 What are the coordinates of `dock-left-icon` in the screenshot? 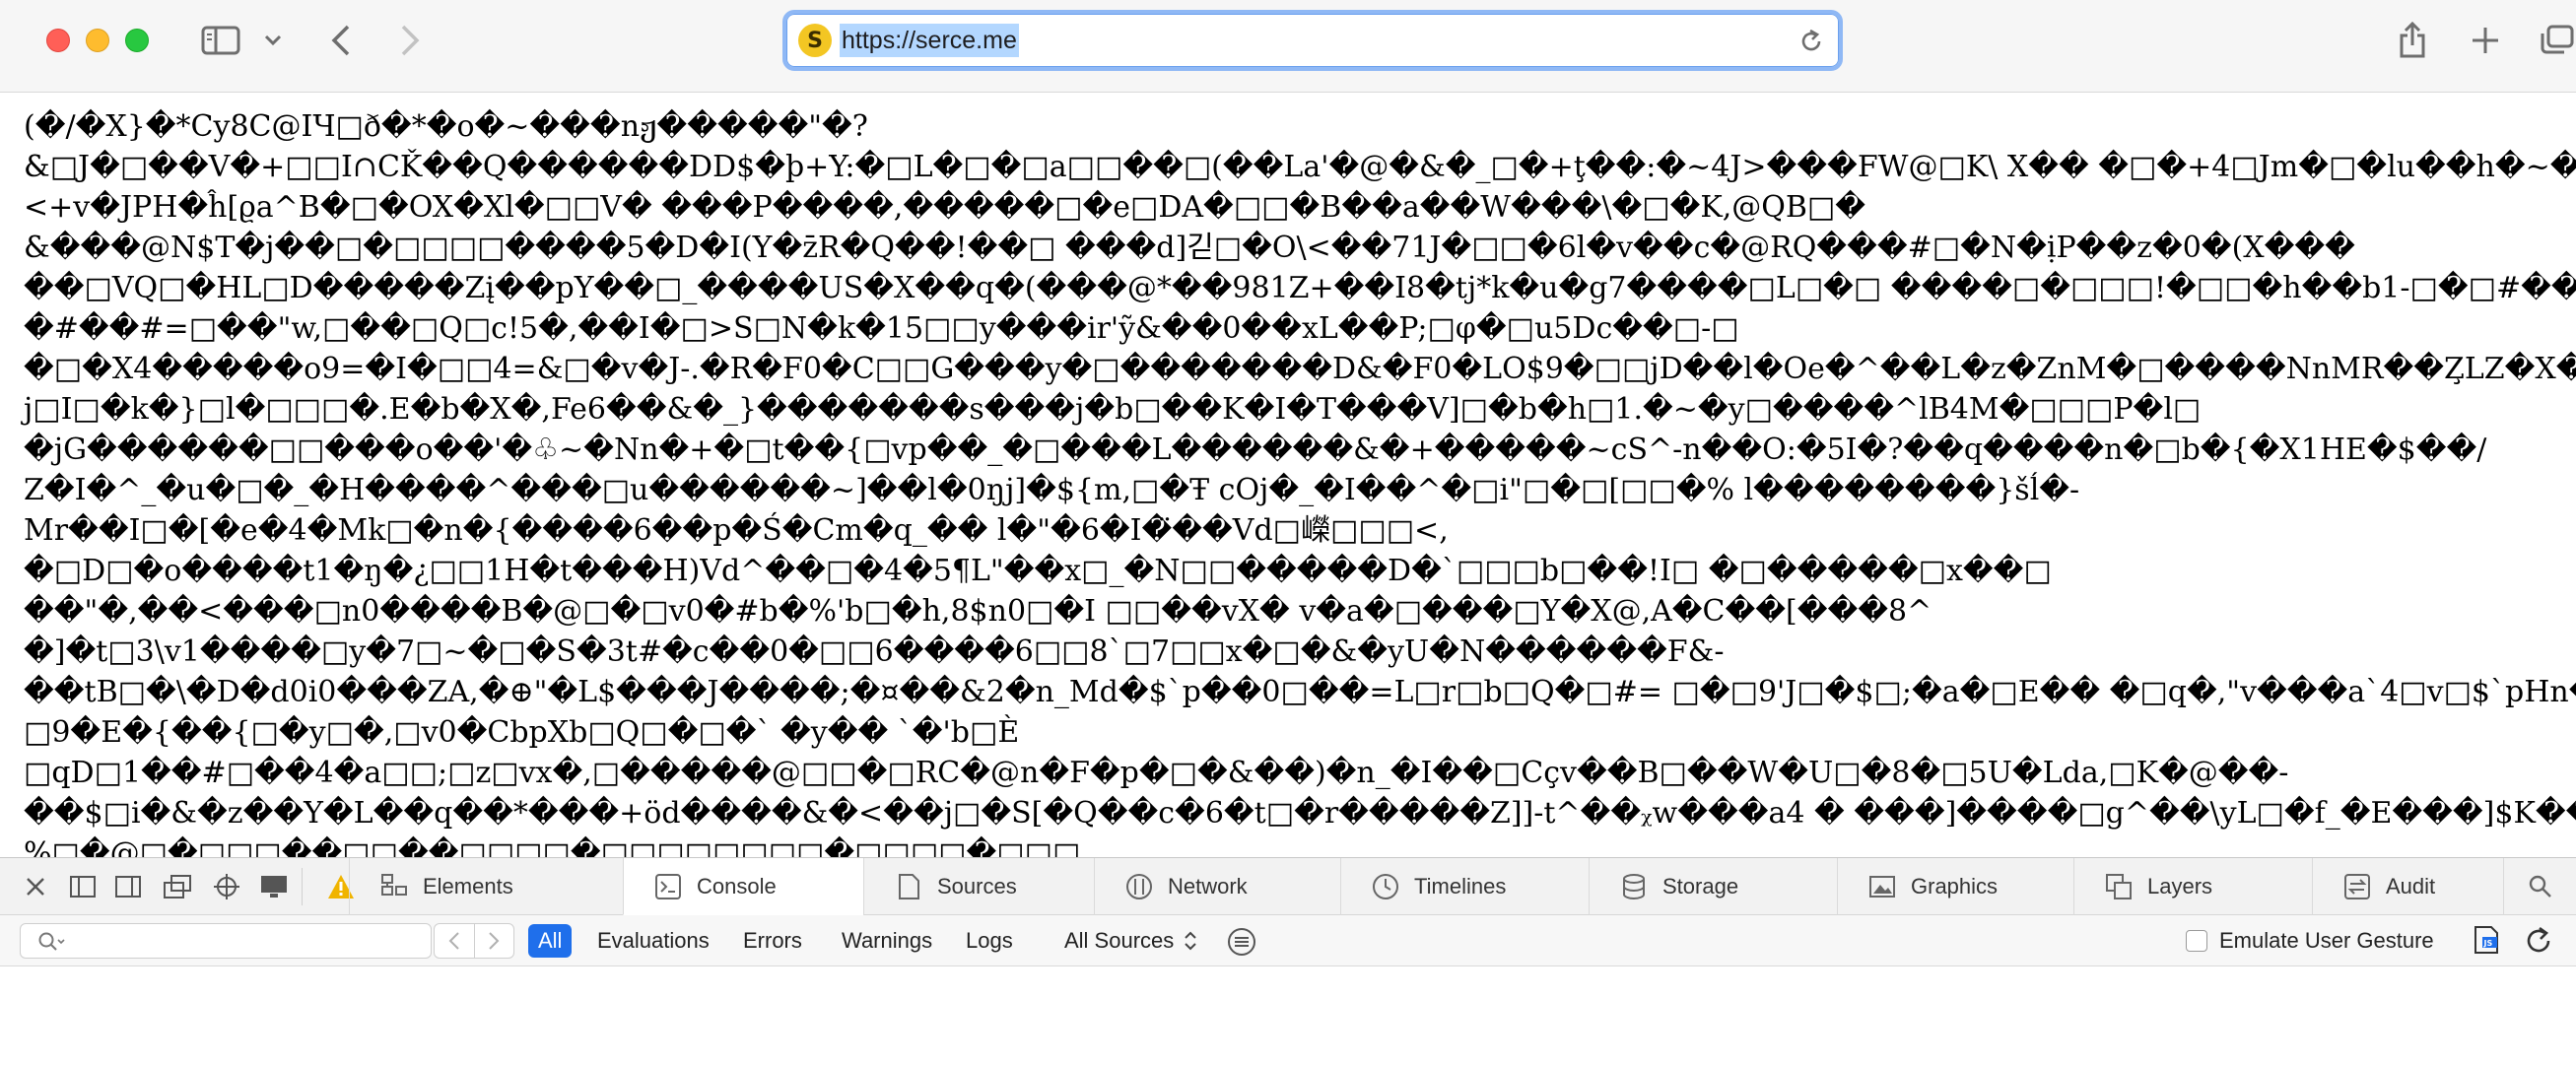 It's located at (83, 887).